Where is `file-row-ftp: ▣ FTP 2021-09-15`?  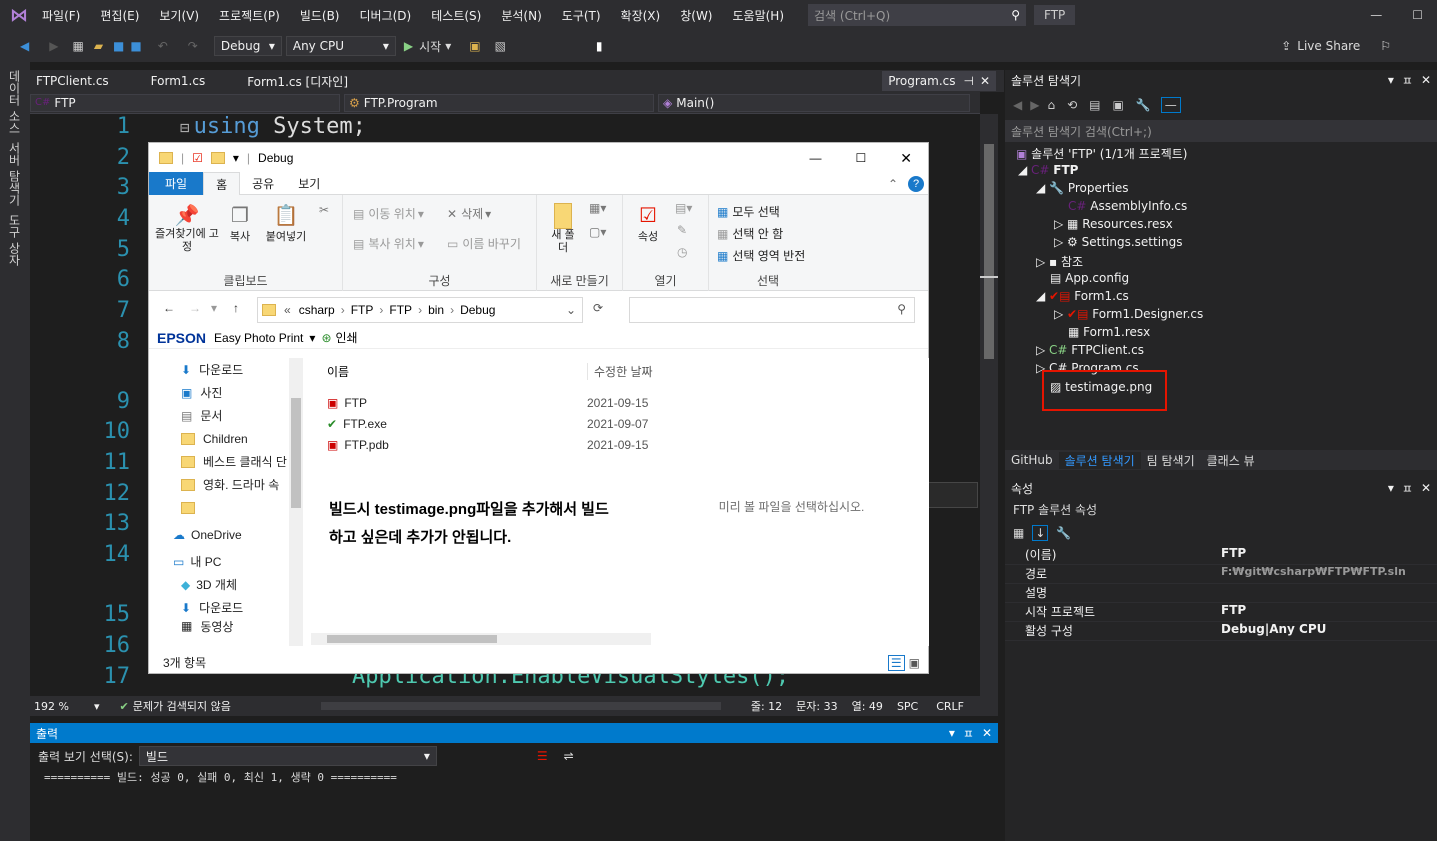
file-row-ftp: ▣ FTP 2021-09-15 is located at coordinates (481, 402).